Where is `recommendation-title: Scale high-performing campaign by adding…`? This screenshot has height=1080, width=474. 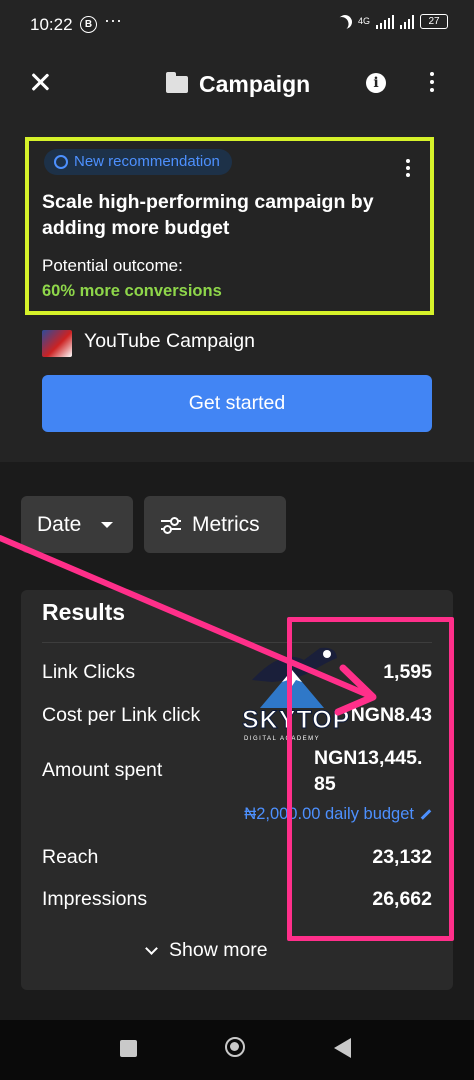
recommendation-title: Scale high-performing campaign by adding… is located at coordinates (208, 215).